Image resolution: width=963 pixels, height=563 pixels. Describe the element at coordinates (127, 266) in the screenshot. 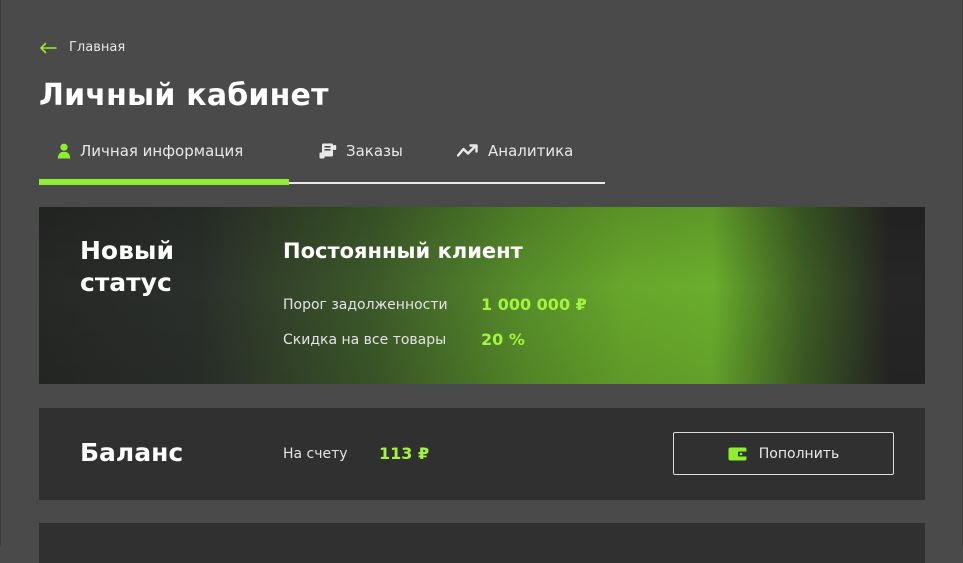

I see `status-heading: Новый статус` at that location.